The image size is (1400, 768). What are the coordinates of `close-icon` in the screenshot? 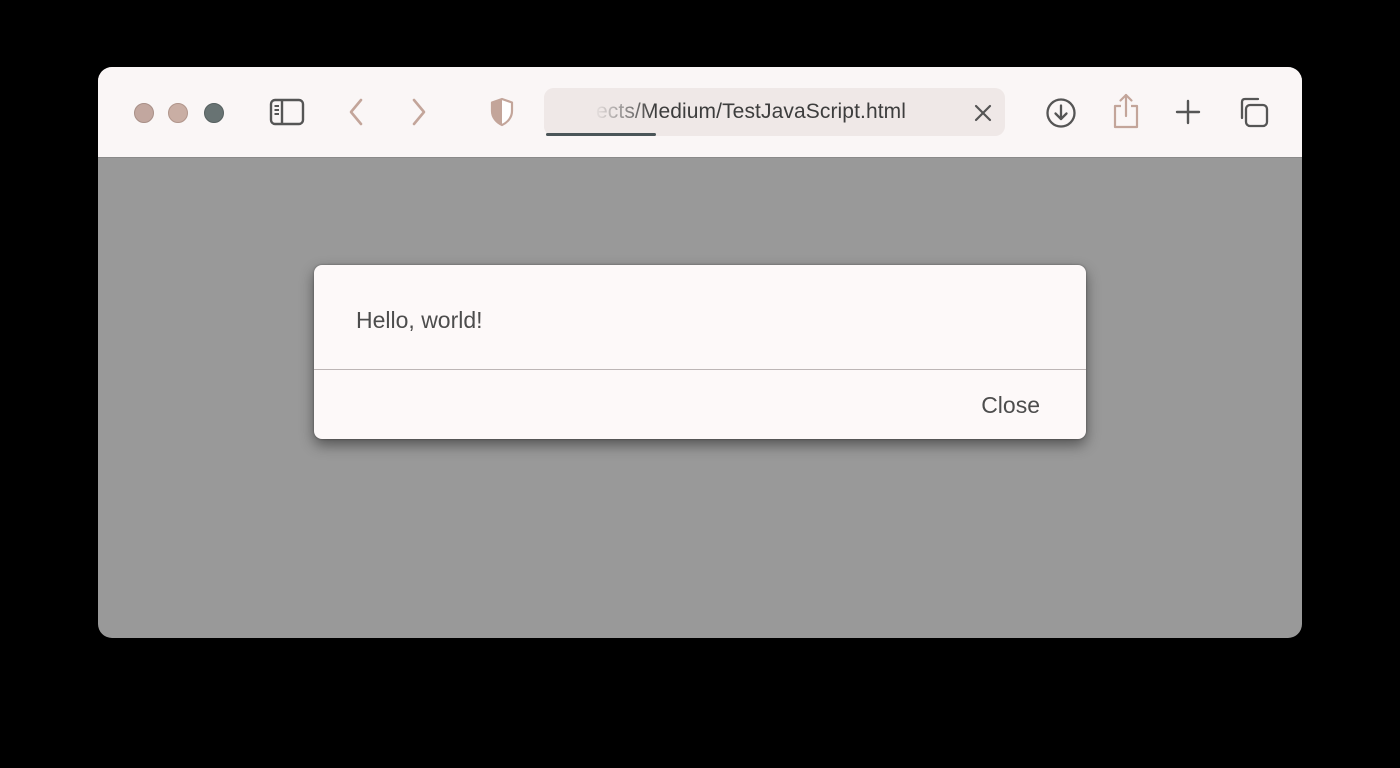 It's located at (983, 113).